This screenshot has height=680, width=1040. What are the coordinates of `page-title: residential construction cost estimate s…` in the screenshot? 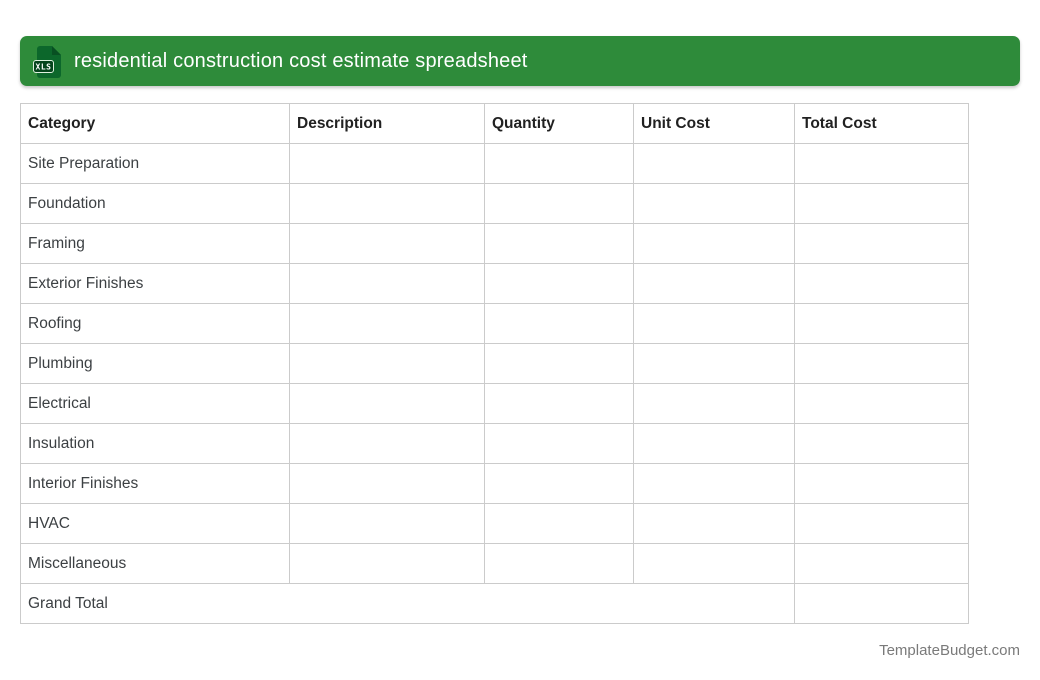 It's located at (301, 60).